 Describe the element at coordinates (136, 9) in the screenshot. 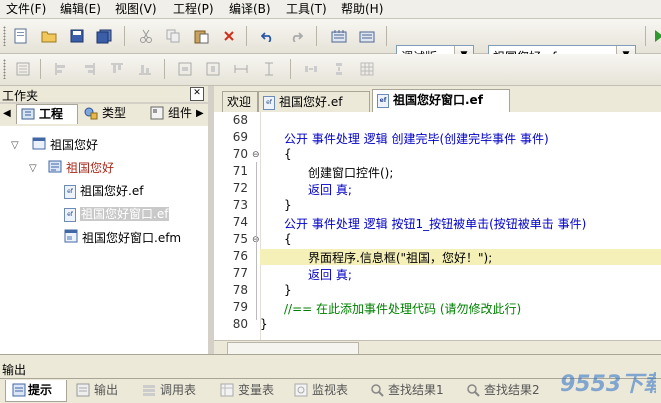

I see `menu-view: 视图(V)` at that location.